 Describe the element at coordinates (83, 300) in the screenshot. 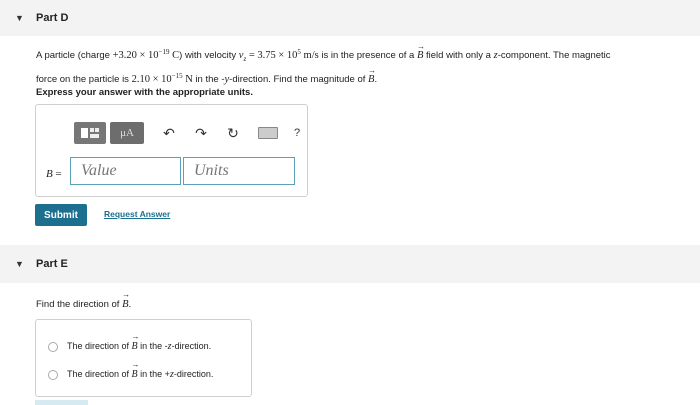

I see `part-e-question: Find the direction of B.` at that location.